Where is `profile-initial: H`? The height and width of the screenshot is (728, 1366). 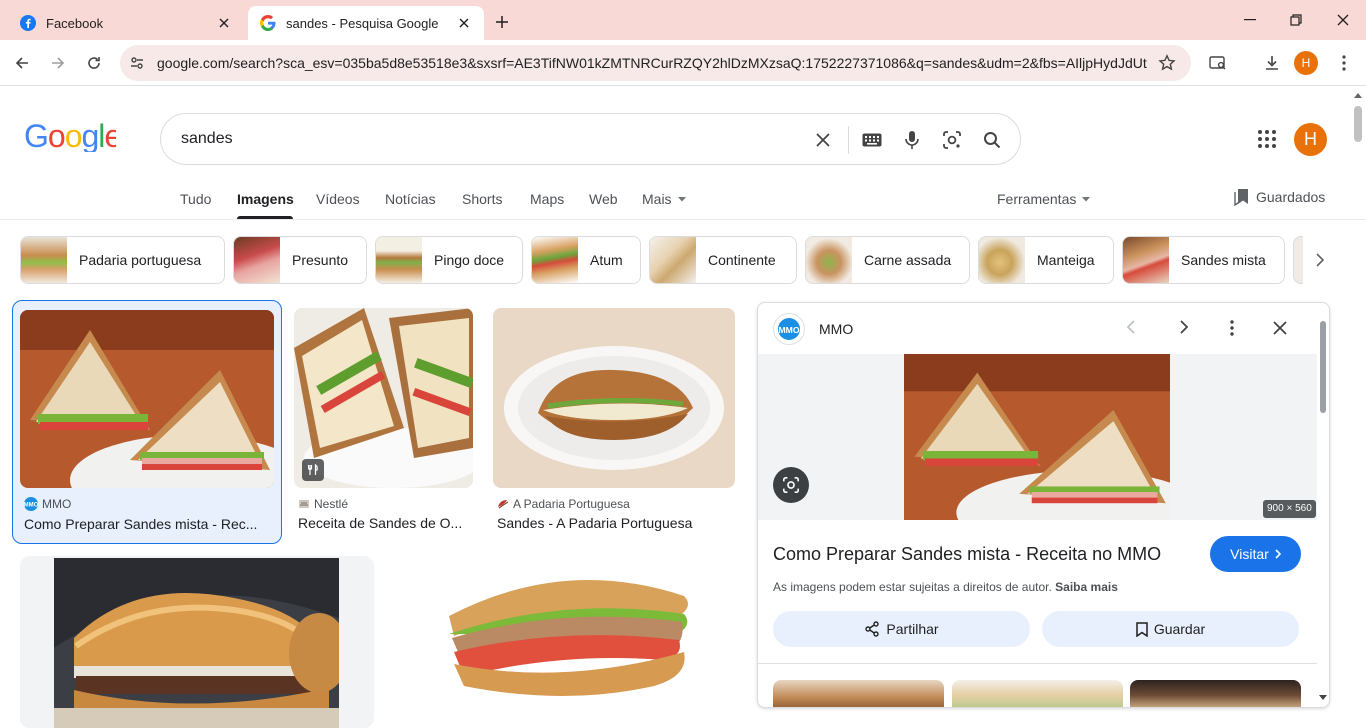 profile-initial: H is located at coordinates (1306, 63).